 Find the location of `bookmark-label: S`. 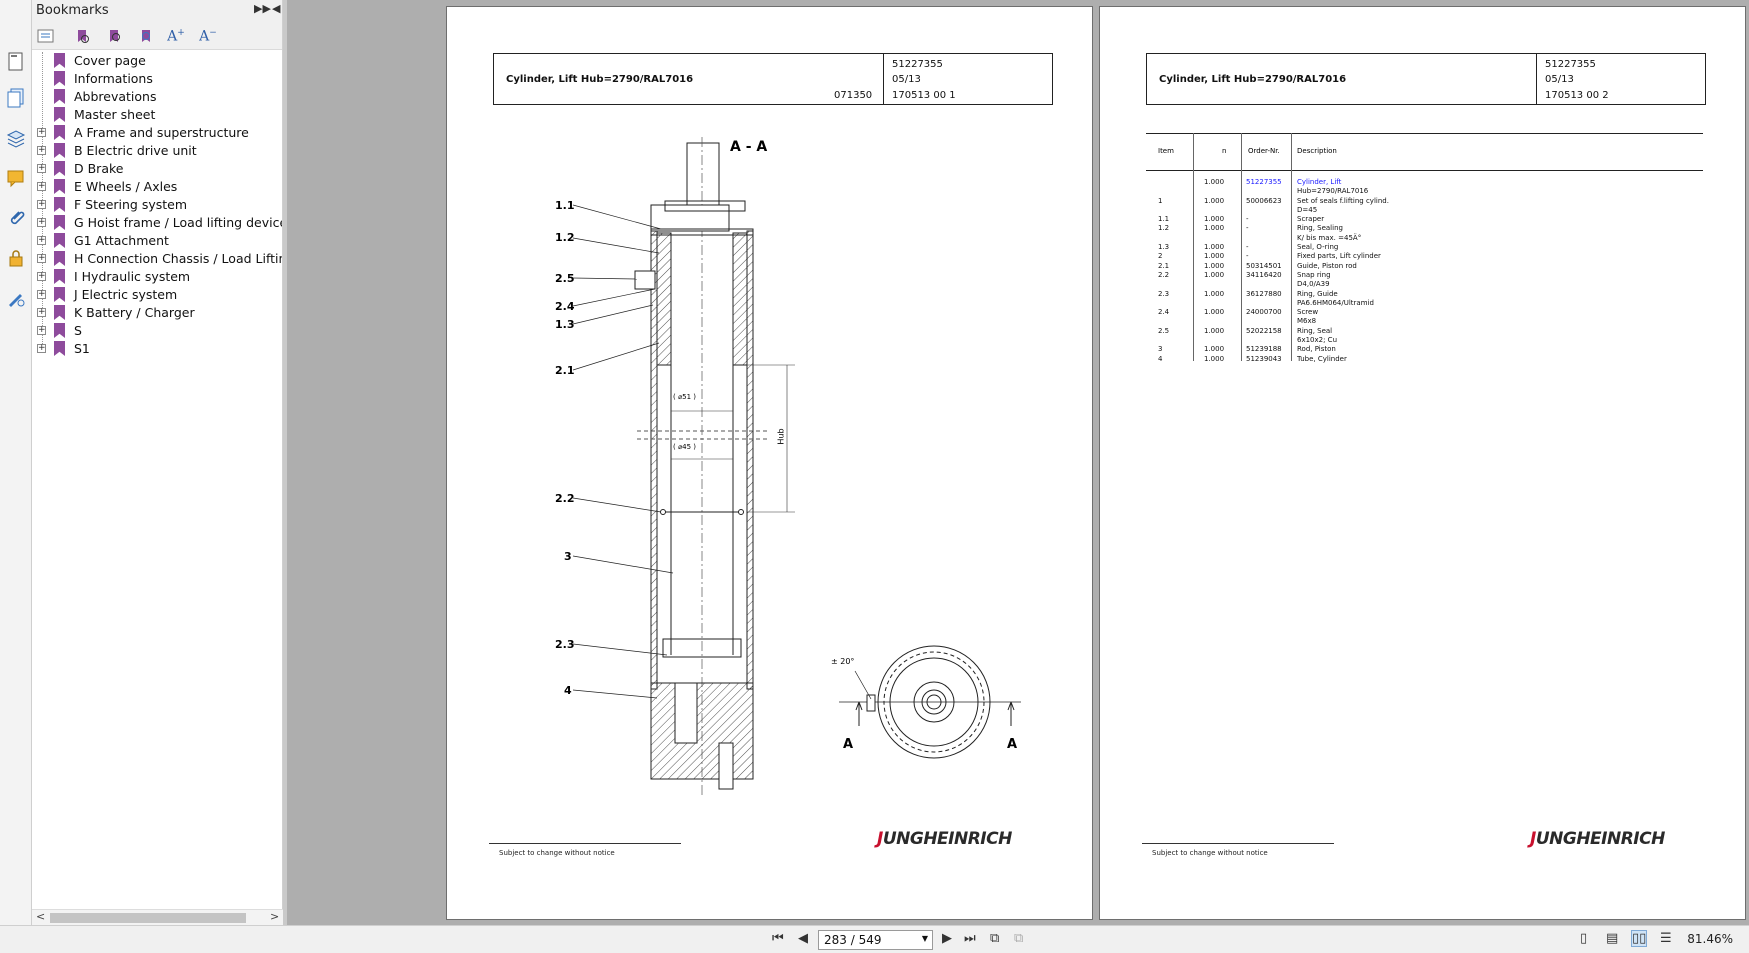

bookmark-label: S is located at coordinates (78, 330).